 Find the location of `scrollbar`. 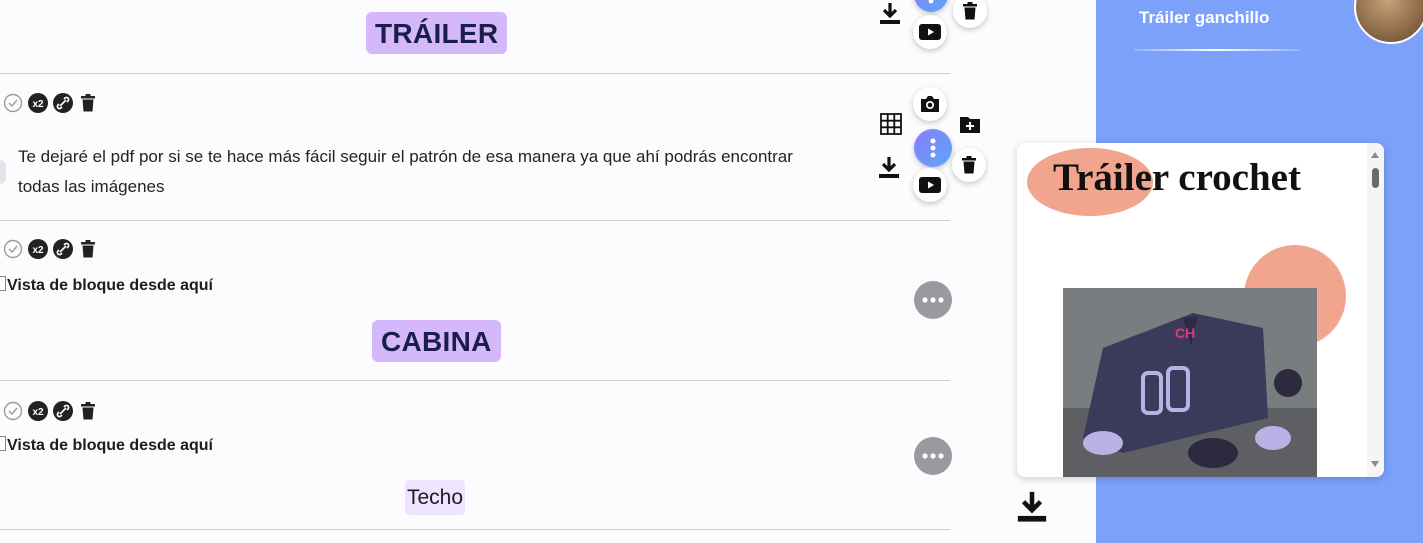

scrollbar is located at coordinates (1375, 310).